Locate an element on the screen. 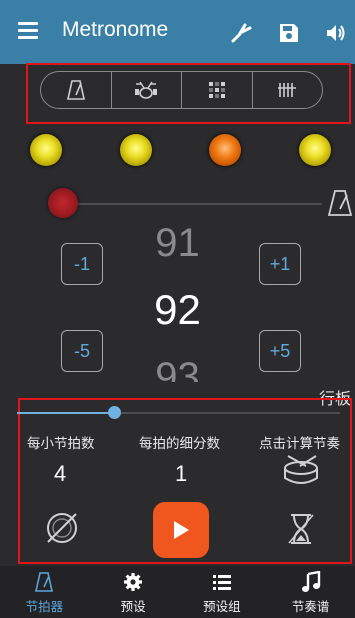 This screenshot has width=355, height=618. play-icon is located at coordinates (181, 530).